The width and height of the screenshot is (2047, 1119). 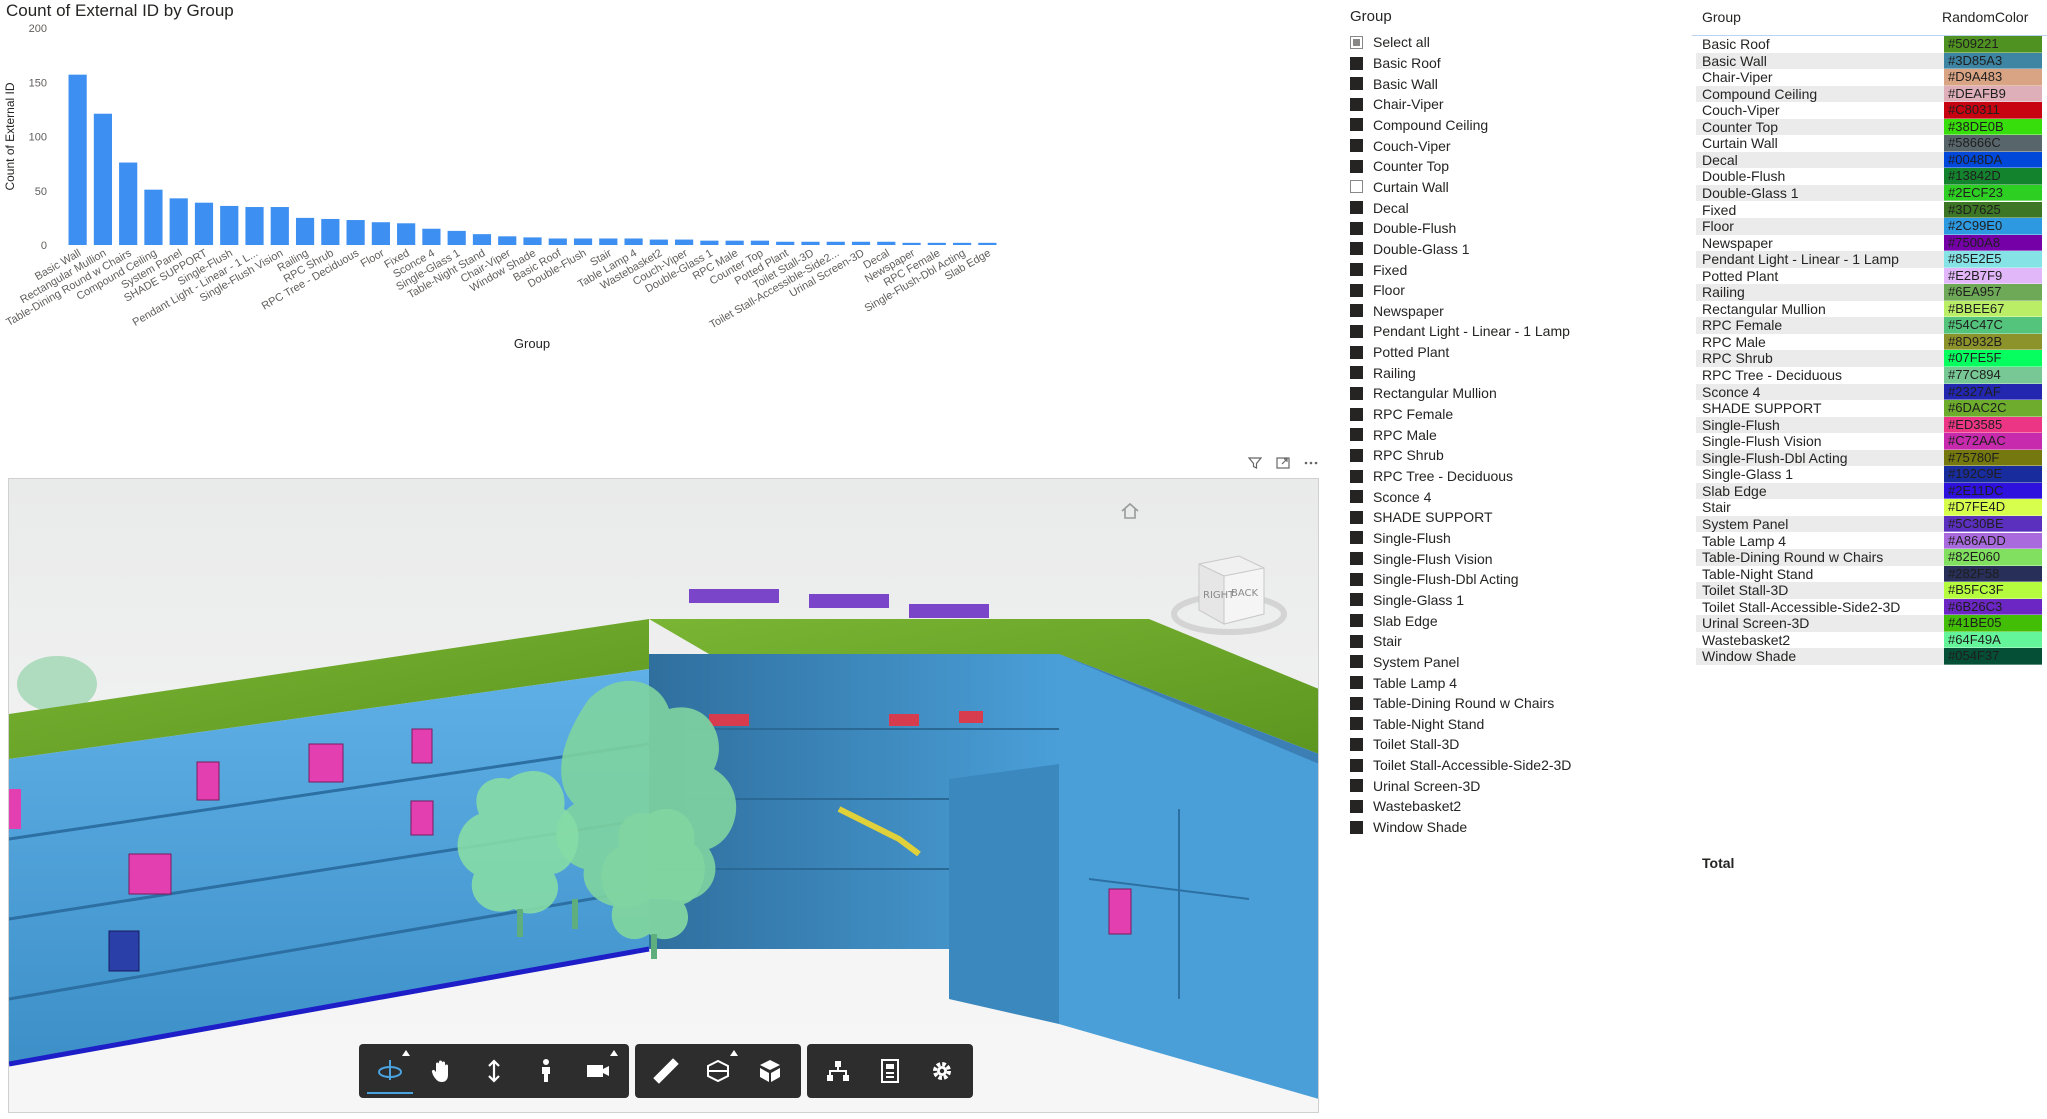 What do you see at coordinates (1421, 559) in the screenshot?
I see `slicer-item: Single-Flush Vision` at bounding box center [1421, 559].